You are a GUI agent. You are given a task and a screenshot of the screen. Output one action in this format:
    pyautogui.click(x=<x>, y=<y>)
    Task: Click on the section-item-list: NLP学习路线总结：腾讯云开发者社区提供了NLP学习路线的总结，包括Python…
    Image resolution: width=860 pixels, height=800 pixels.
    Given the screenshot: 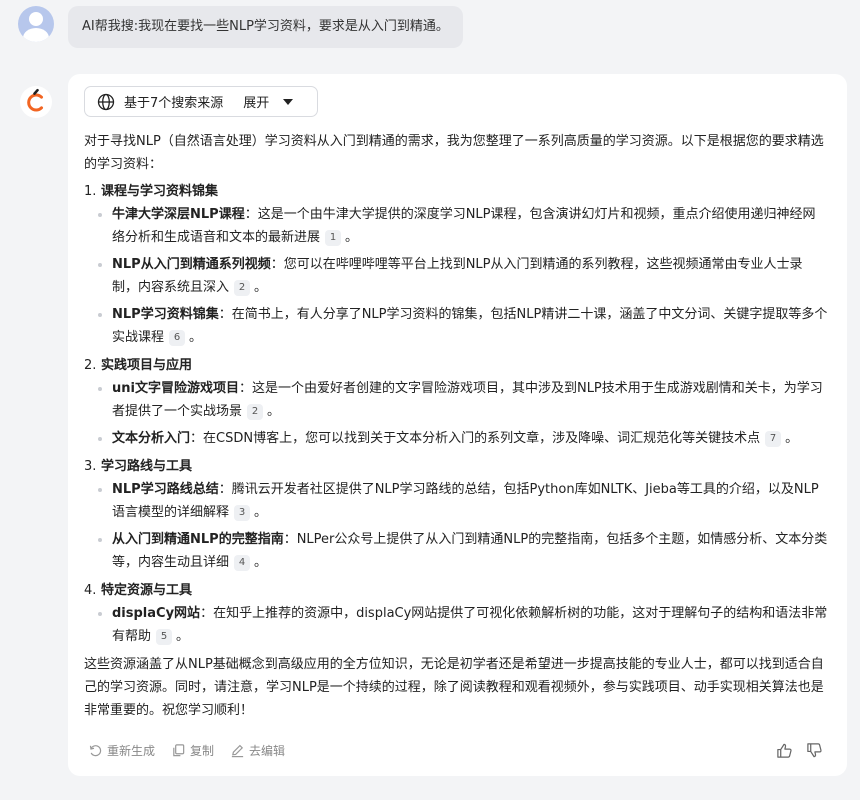 What is the action you would take?
    pyautogui.click(x=456, y=526)
    